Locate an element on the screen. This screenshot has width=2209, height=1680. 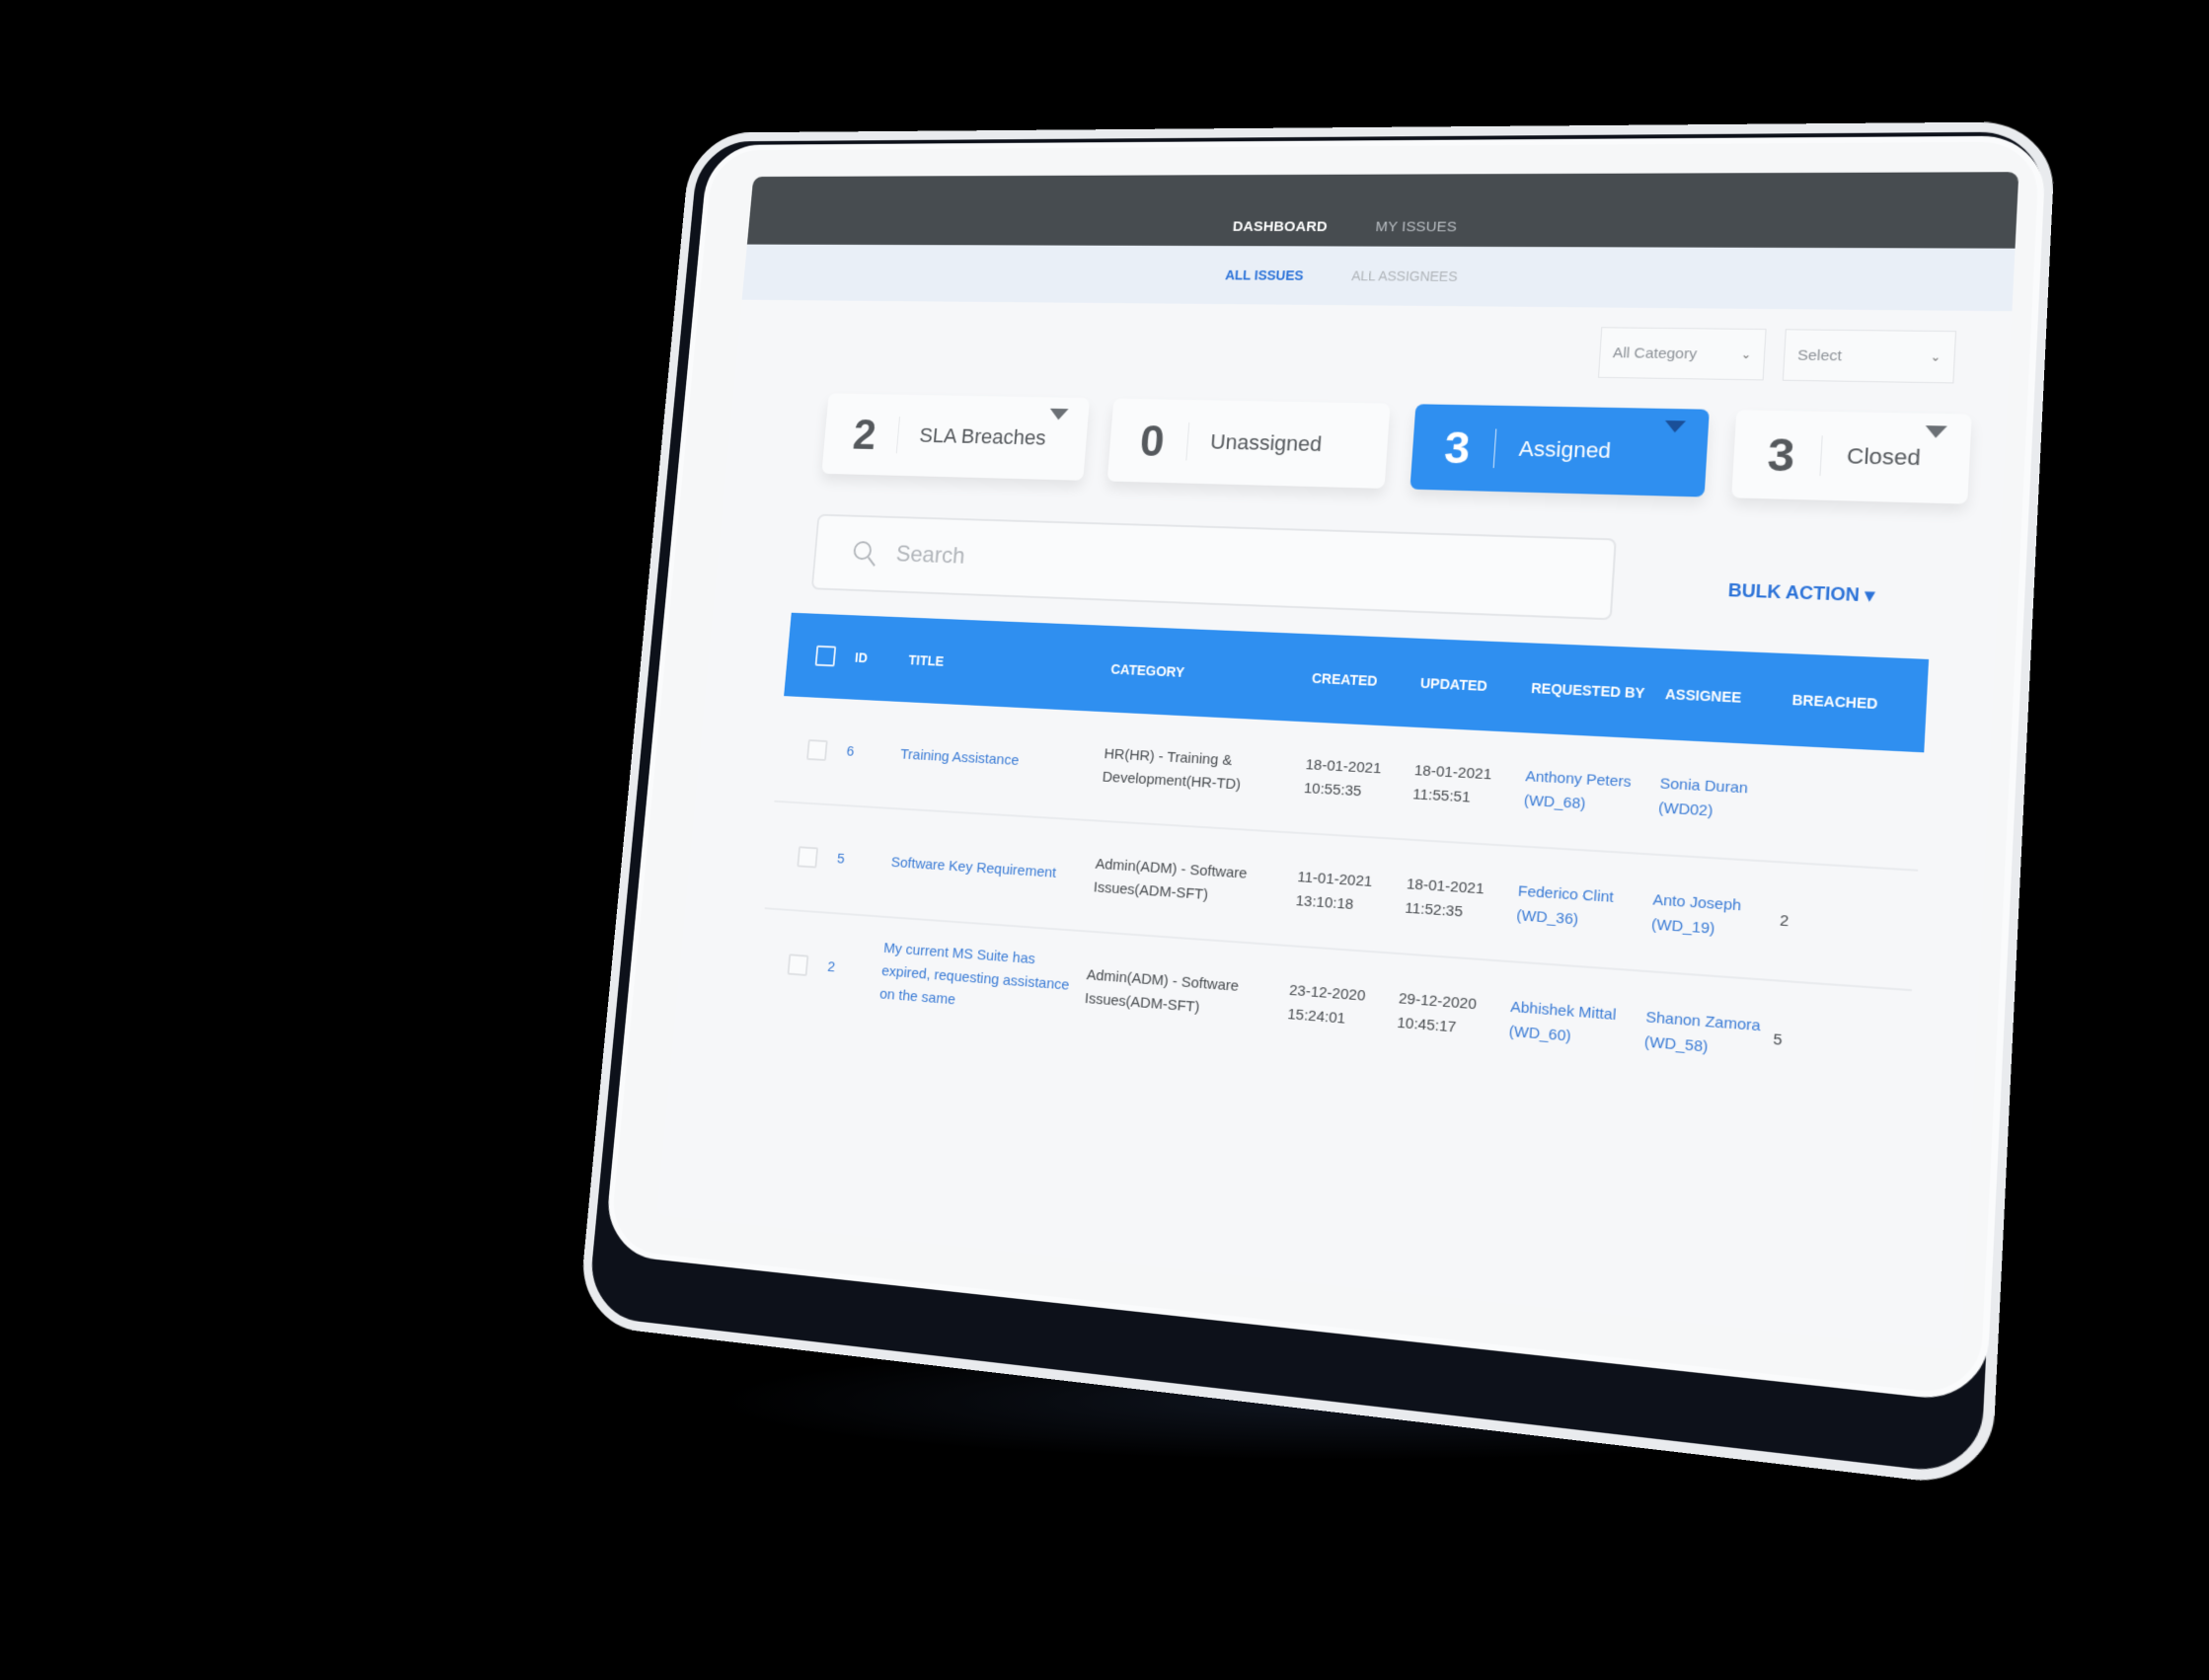
issue-category: HR(HR) - Training & Development(HR-TD) is located at coordinates (1172, 769).